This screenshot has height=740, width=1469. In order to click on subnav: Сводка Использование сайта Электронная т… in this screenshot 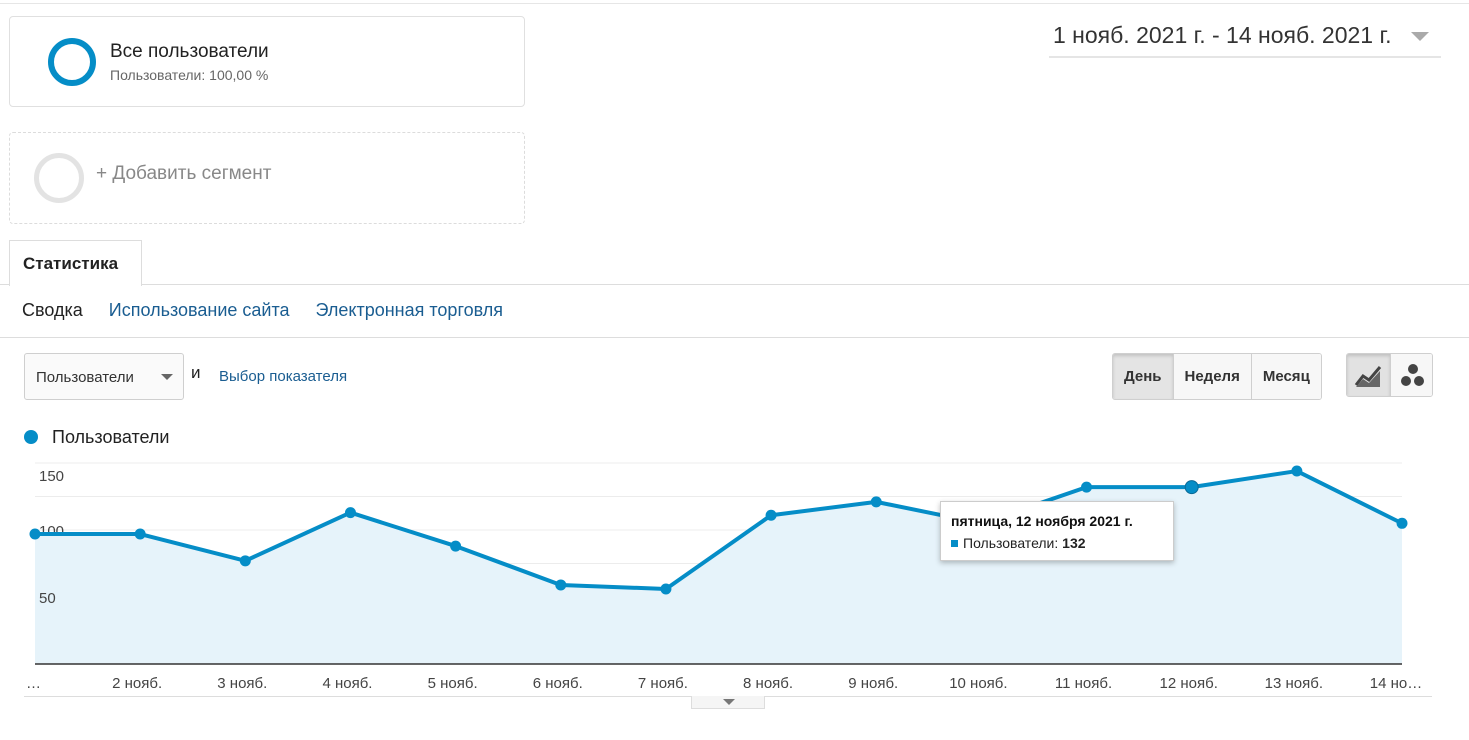, I will do `click(273, 310)`.